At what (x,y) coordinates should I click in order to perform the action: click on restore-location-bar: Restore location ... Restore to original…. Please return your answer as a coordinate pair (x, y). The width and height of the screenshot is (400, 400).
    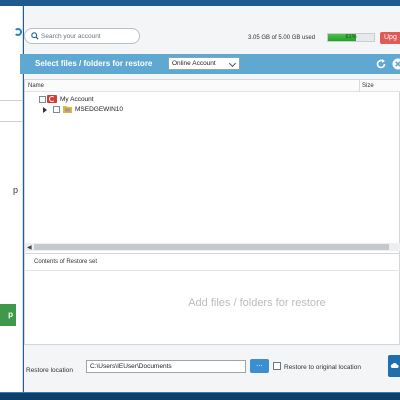
    Looking at the image, I should click on (212, 368).